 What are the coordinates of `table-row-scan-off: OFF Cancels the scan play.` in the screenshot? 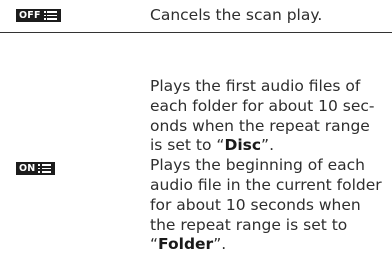 It's located at (196, 16).